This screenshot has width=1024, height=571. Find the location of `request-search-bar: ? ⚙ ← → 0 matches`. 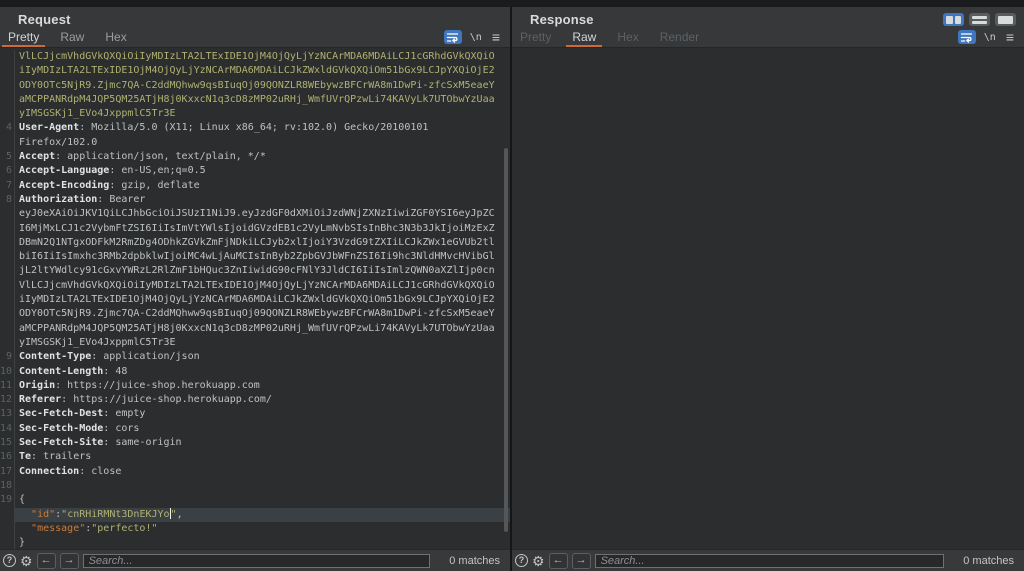

request-search-bar: ? ⚙ ← → 0 matches is located at coordinates (255, 560).